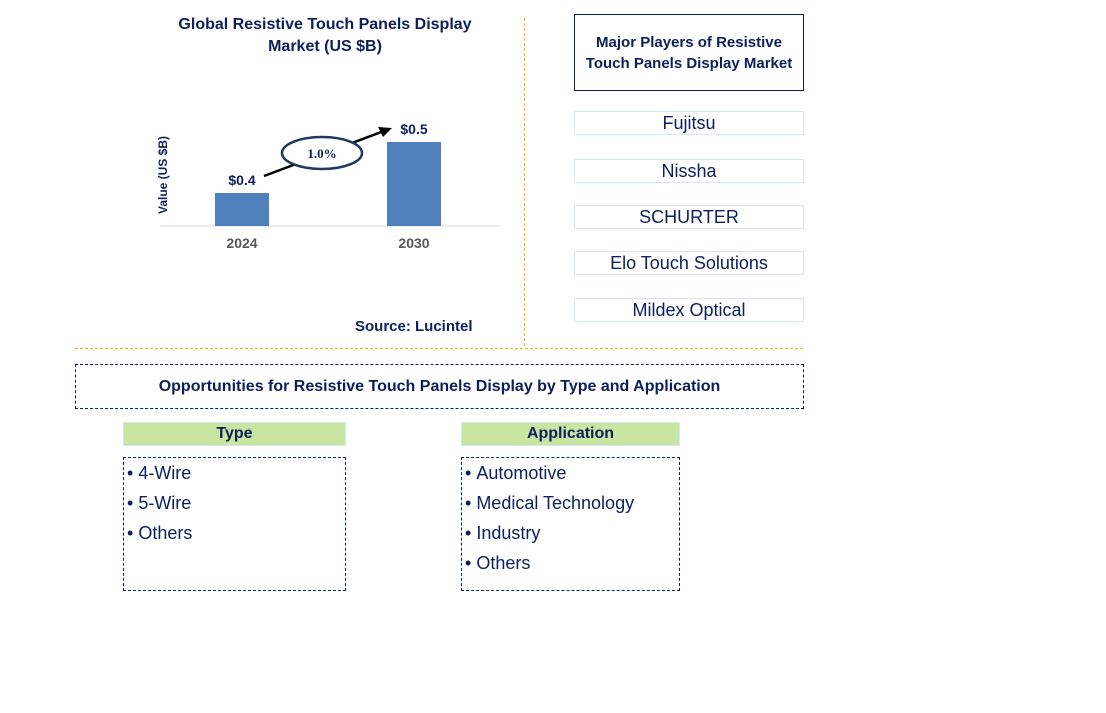 This screenshot has height=713, width=1106. I want to click on type-item-label: 4-Wire, so click(165, 473).